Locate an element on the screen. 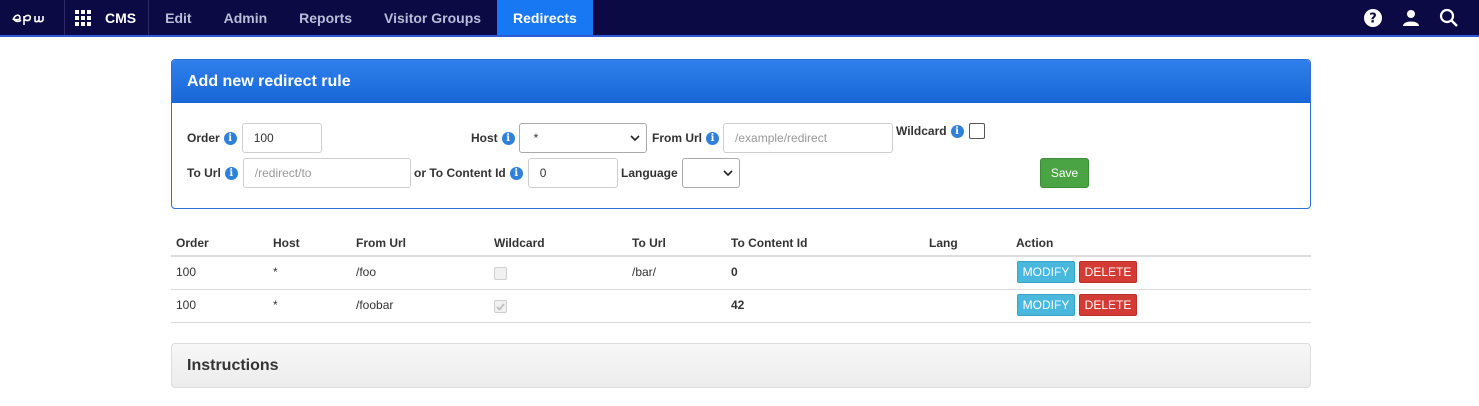 The width and height of the screenshot is (1479, 406). wildcard-info-icon: i is located at coordinates (957, 131).